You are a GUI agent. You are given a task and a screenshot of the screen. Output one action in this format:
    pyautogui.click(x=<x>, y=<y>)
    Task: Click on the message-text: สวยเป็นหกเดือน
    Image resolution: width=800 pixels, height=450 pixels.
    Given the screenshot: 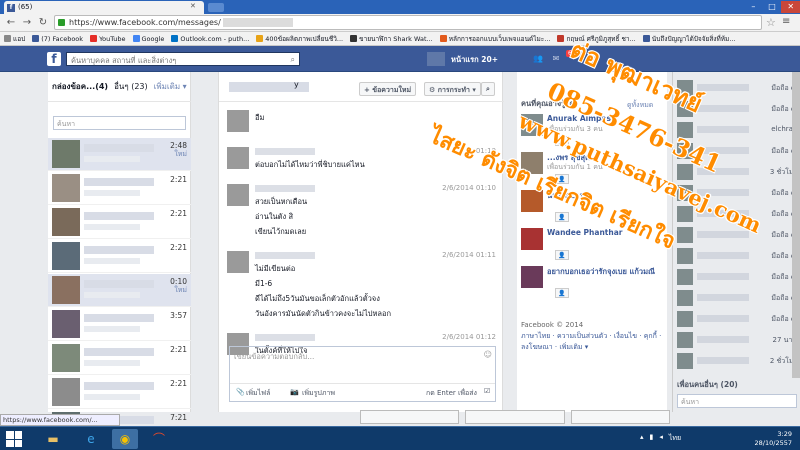 What is the action you would take?
    pyautogui.click(x=281, y=201)
    